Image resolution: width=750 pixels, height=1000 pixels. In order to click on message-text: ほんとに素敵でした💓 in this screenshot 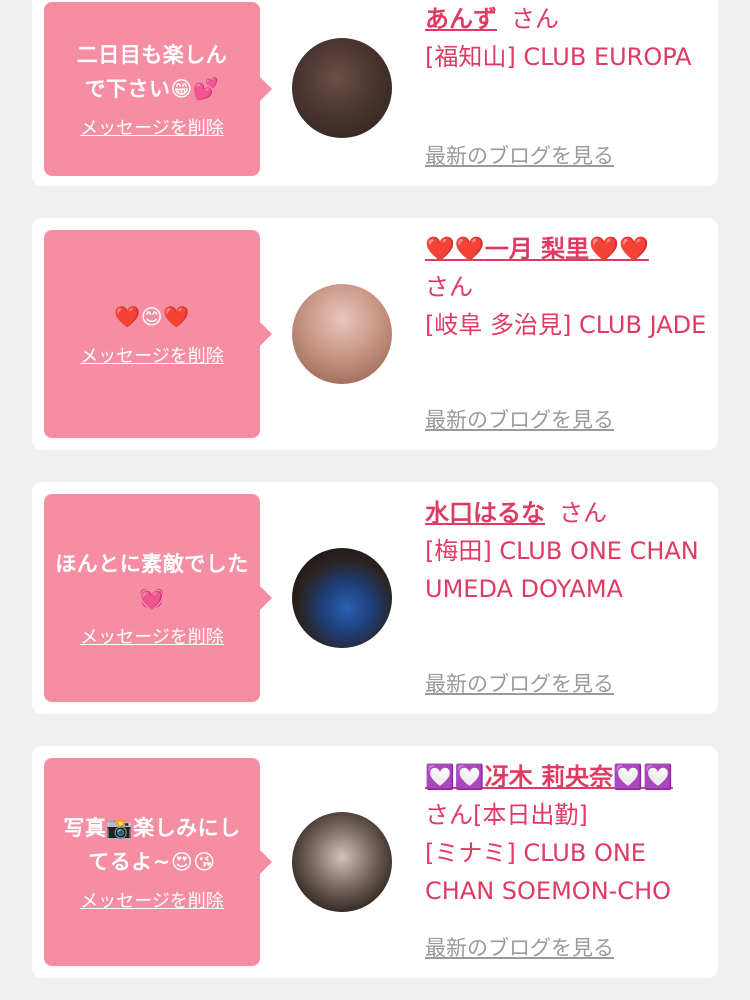, I will do `click(152, 581)`.